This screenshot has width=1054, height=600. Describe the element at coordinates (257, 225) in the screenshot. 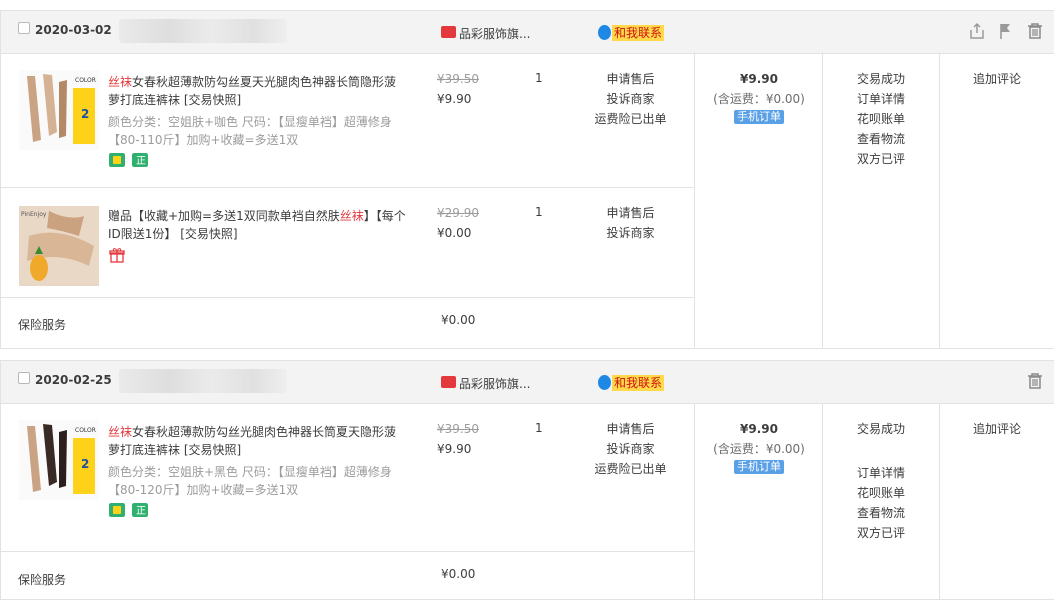

I see `gift-title-link: 赠品【收藏+加购=多送1双同款单裆自然肤丝袜】【每个ID限送1份】 [交易快照]` at that location.